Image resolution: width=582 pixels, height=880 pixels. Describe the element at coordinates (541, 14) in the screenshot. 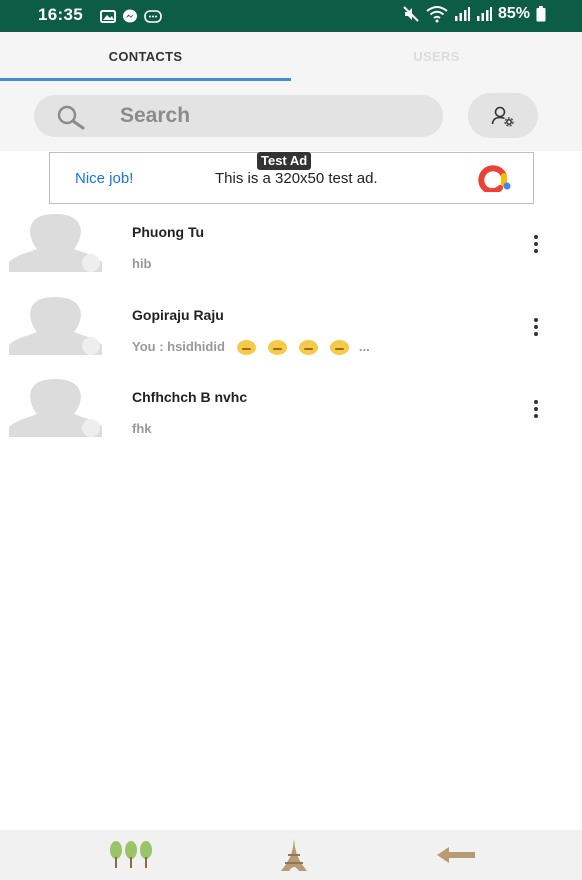

I see `battery-icon` at that location.